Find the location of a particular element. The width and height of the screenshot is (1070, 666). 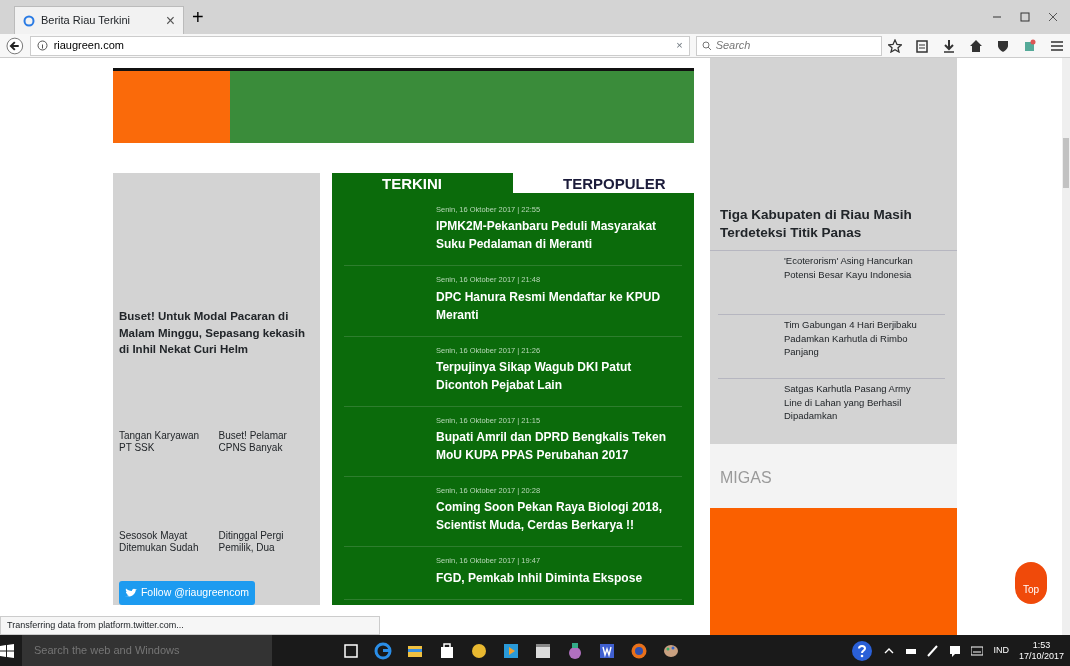

news-title: DPC Hanura Resmi Mendaftar ke KPUD Meranti is located at coordinates (559, 305).